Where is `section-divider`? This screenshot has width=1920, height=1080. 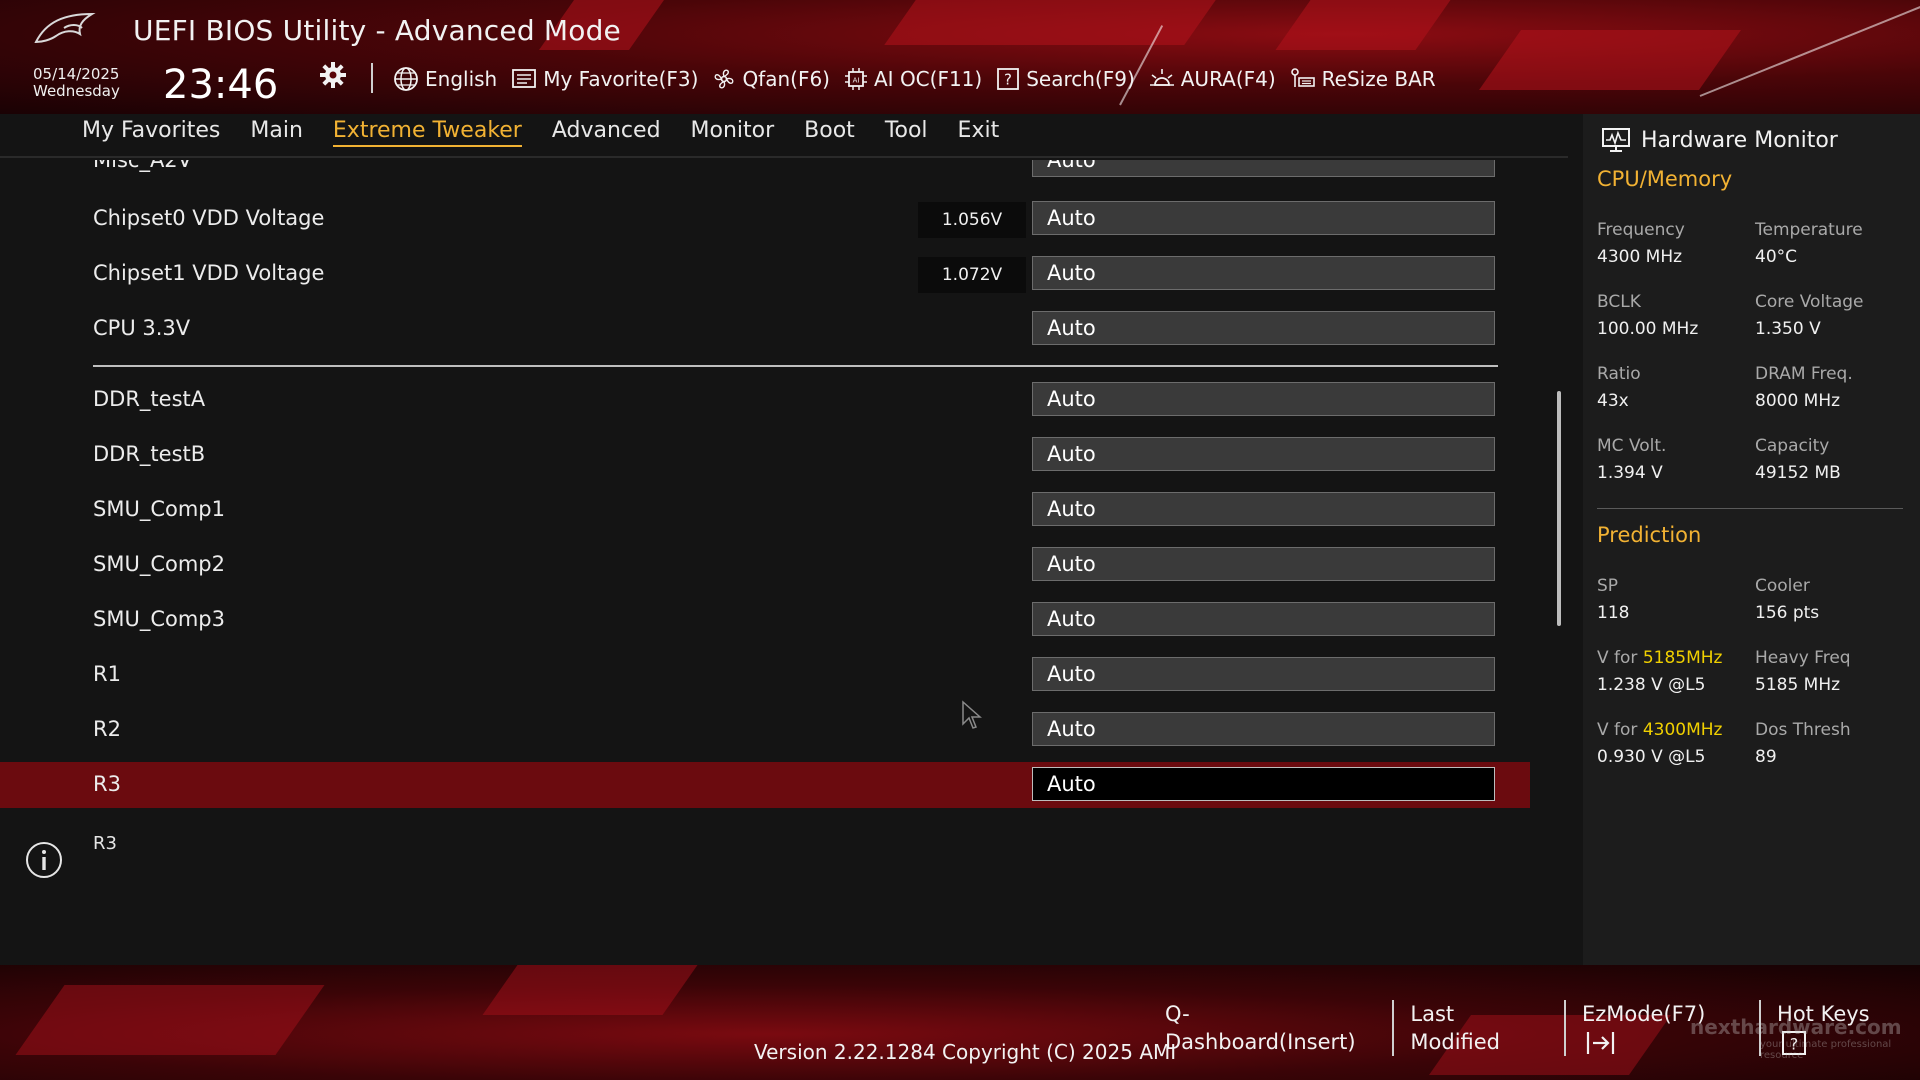 section-divider is located at coordinates (795, 366).